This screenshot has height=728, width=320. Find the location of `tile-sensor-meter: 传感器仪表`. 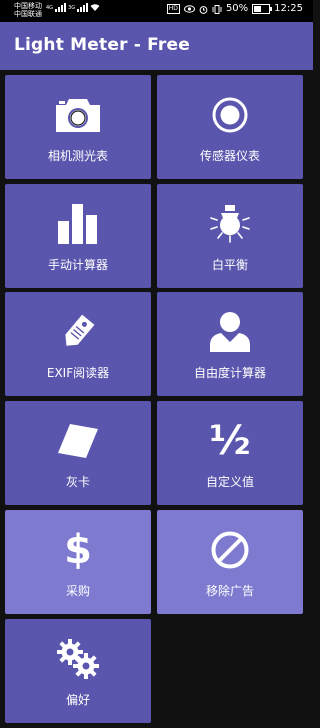

tile-sensor-meter: 传感器仪表 is located at coordinates (230, 127).